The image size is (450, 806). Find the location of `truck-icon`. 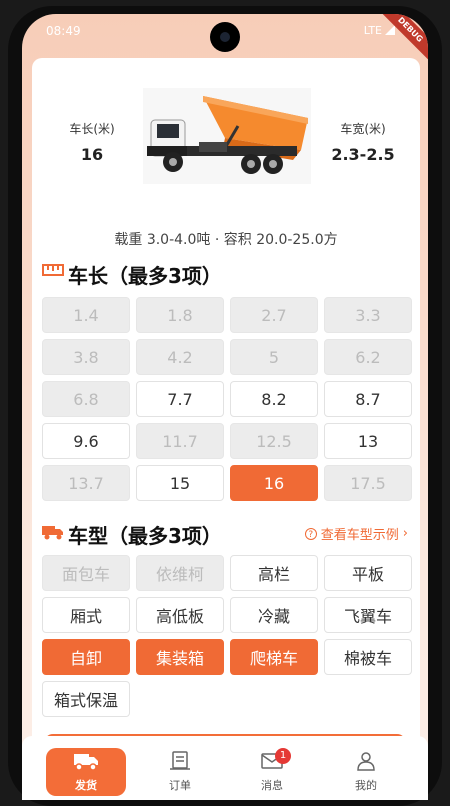

truck-icon is located at coordinates (86, 762).